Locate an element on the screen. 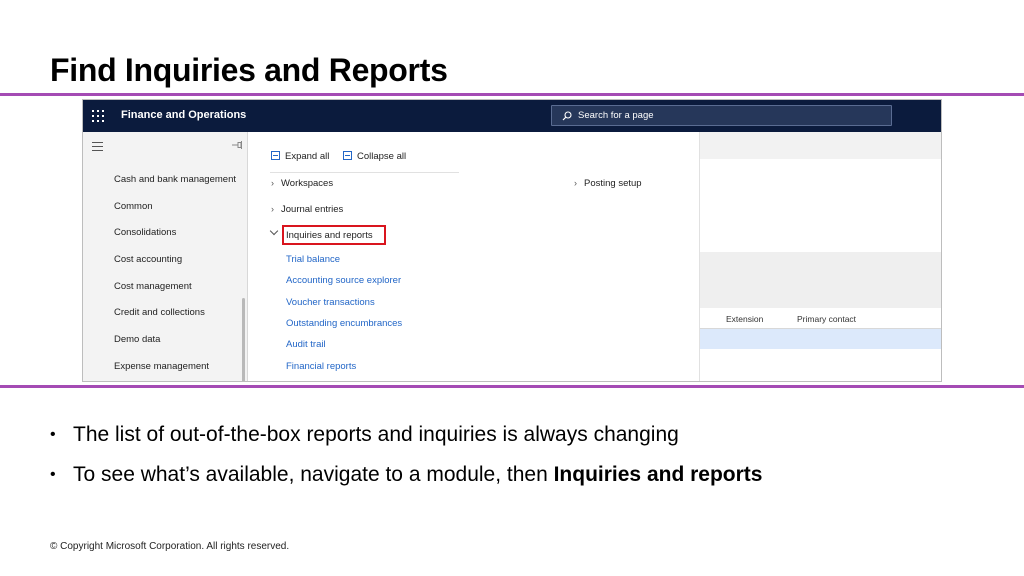  collapse-all-icon is located at coordinates (347, 155).